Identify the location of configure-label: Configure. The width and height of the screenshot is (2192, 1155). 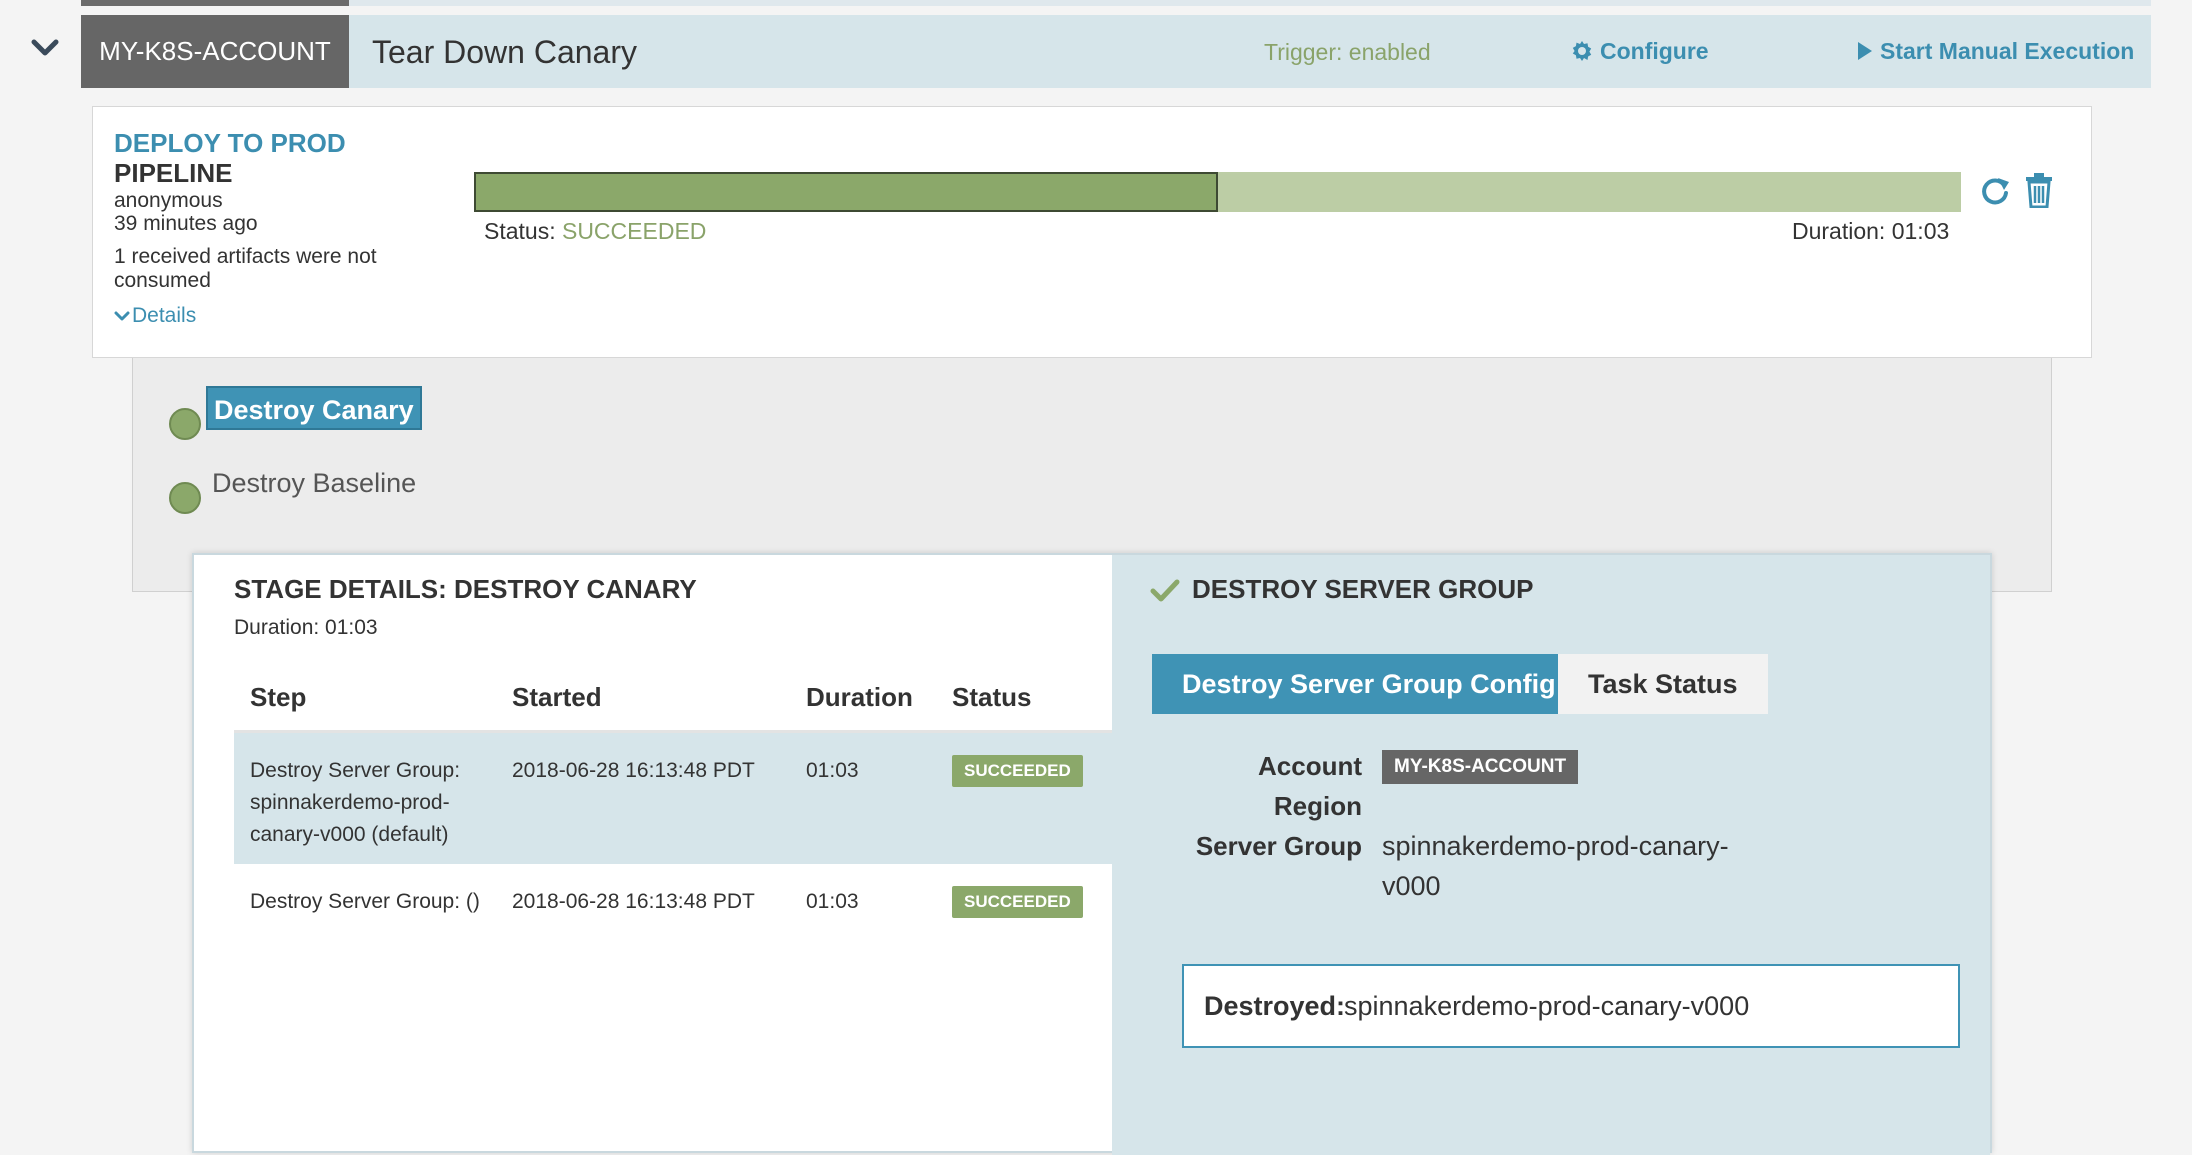
(1654, 51).